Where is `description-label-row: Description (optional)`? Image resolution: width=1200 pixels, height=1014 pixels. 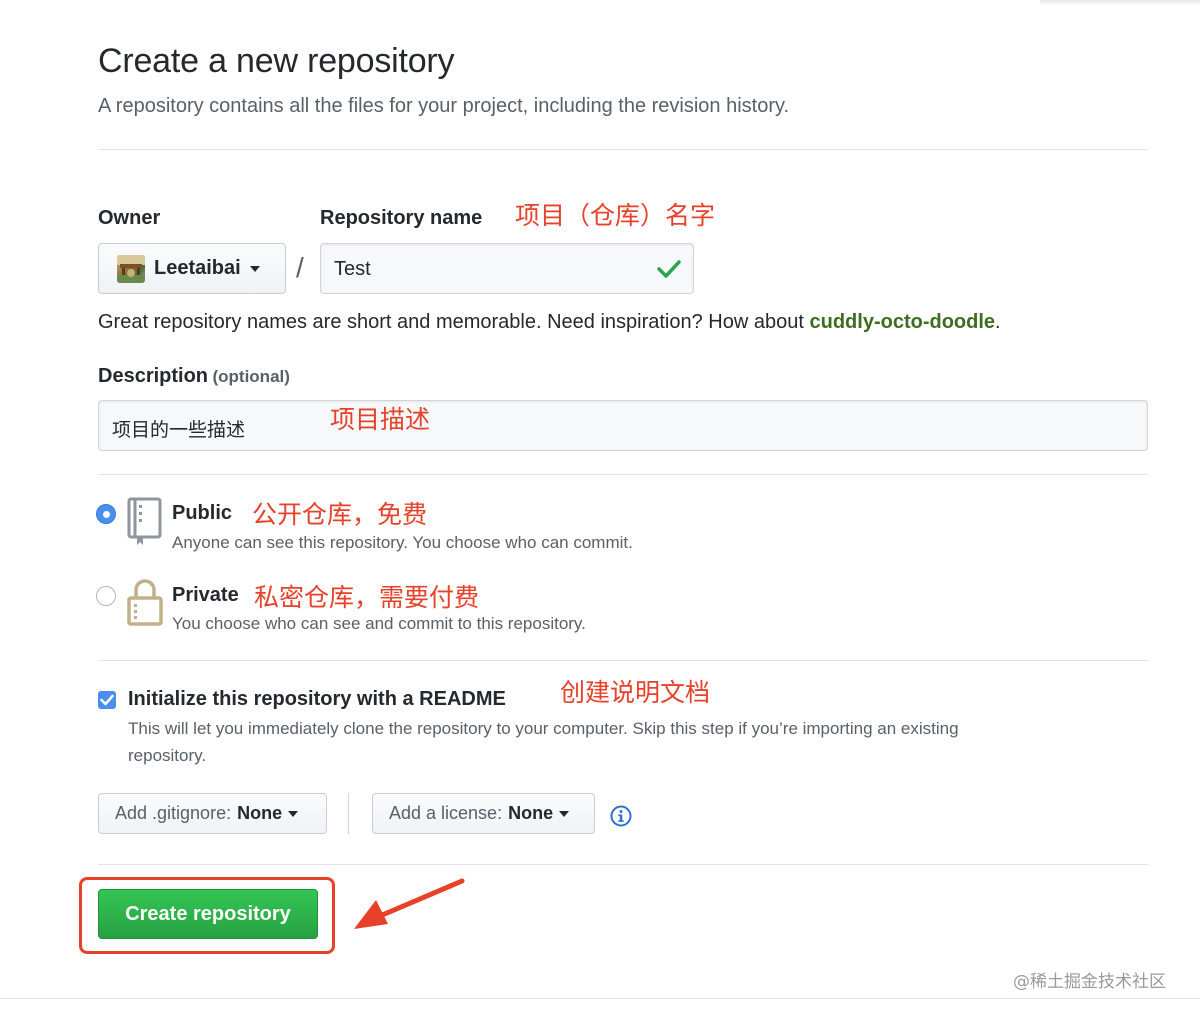
description-label-row: Description (optional) is located at coordinates (194, 376).